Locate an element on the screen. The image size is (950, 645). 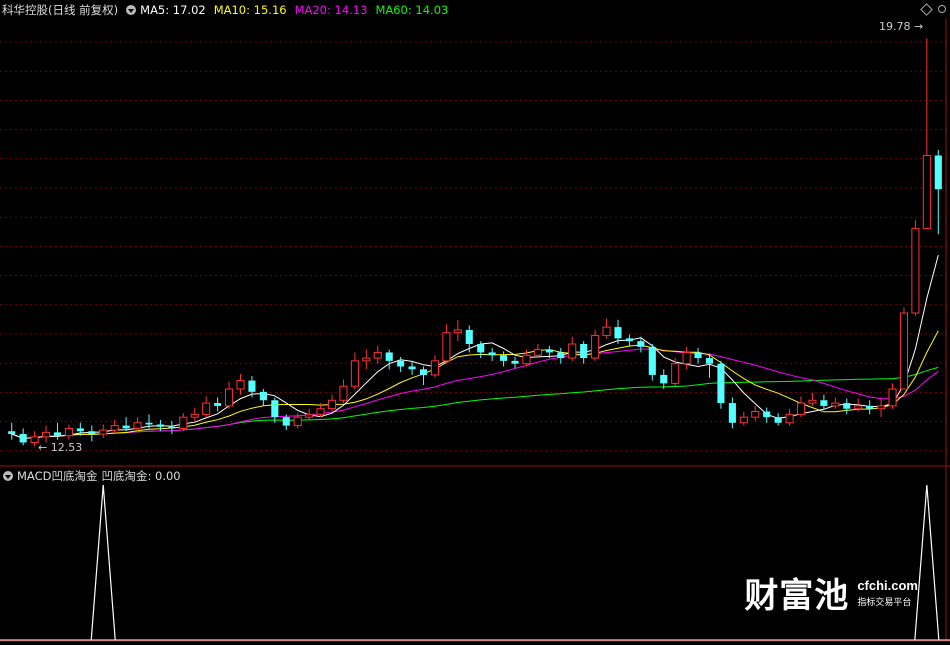
ma5-legend: MA5: 17.02 is located at coordinates (173, 10).